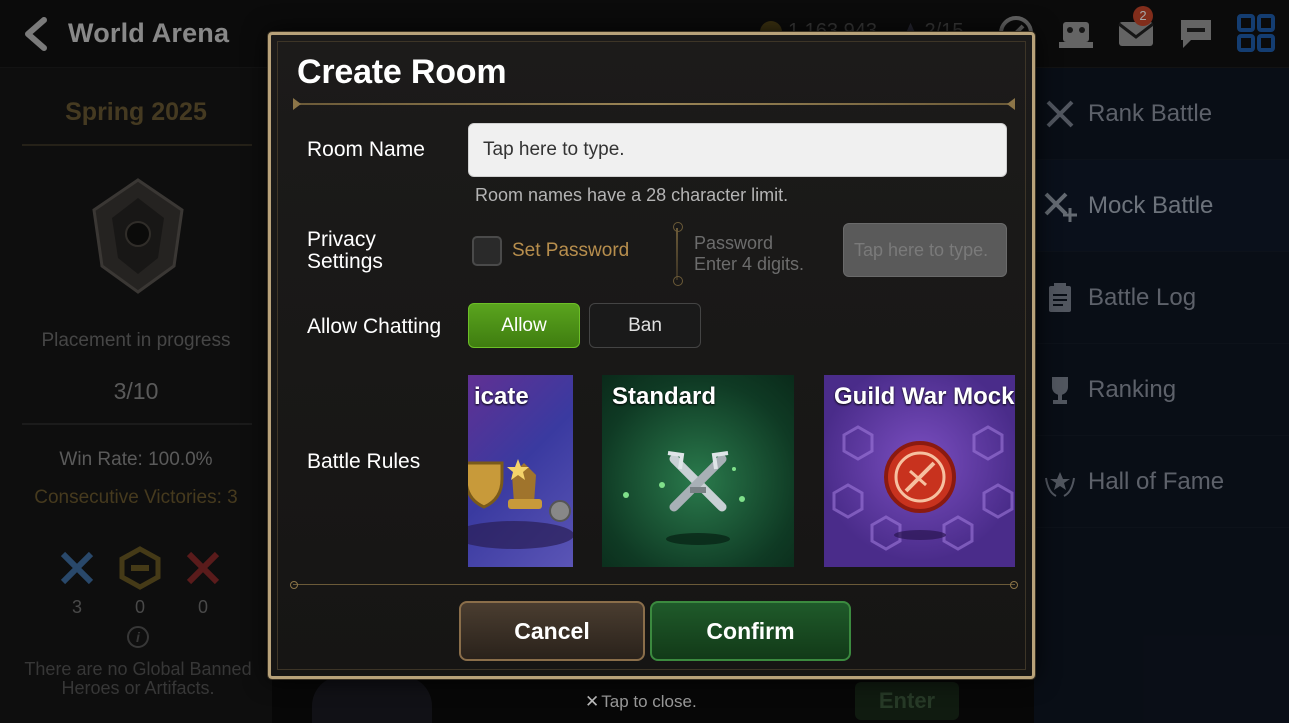 The width and height of the screenshot is (1289, 723). I want to click on chat-ban-button: Ban, so click(645, 325).